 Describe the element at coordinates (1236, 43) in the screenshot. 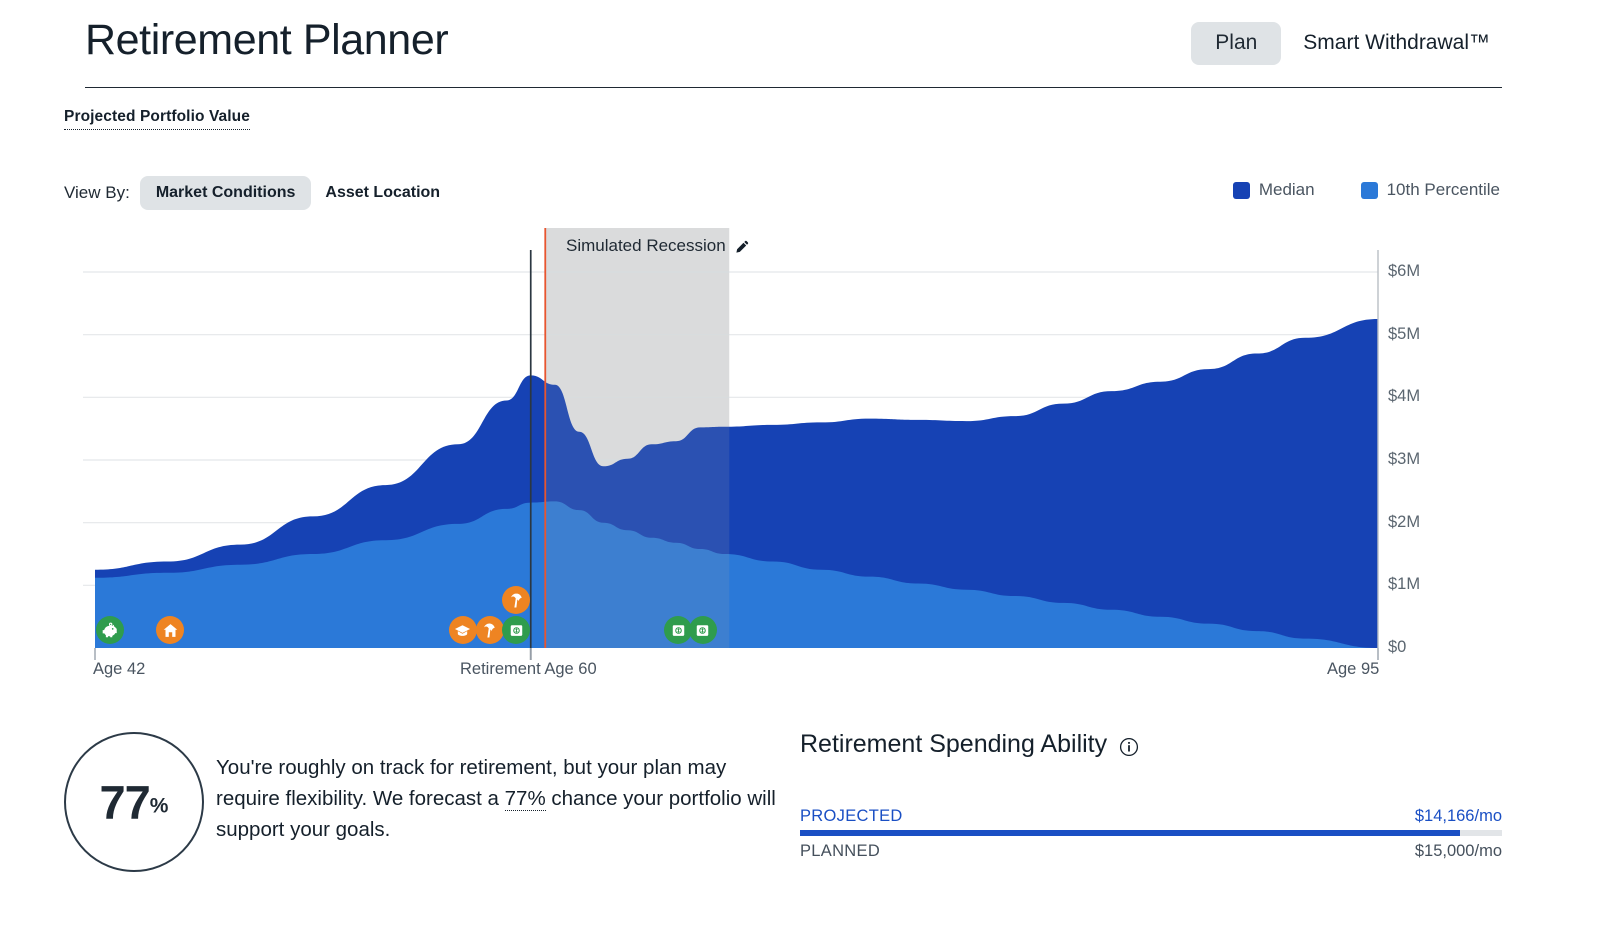

I see `tab-plan: Plan` at that location.